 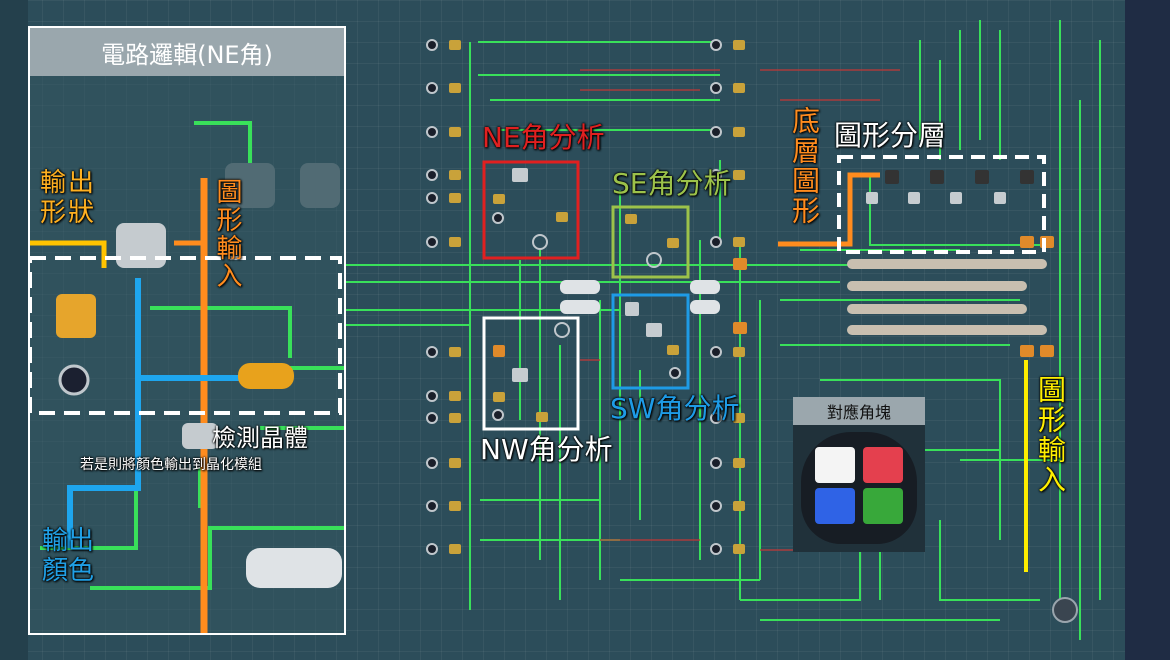 I want to click on machine-icon, so click(x=1065, y=610).